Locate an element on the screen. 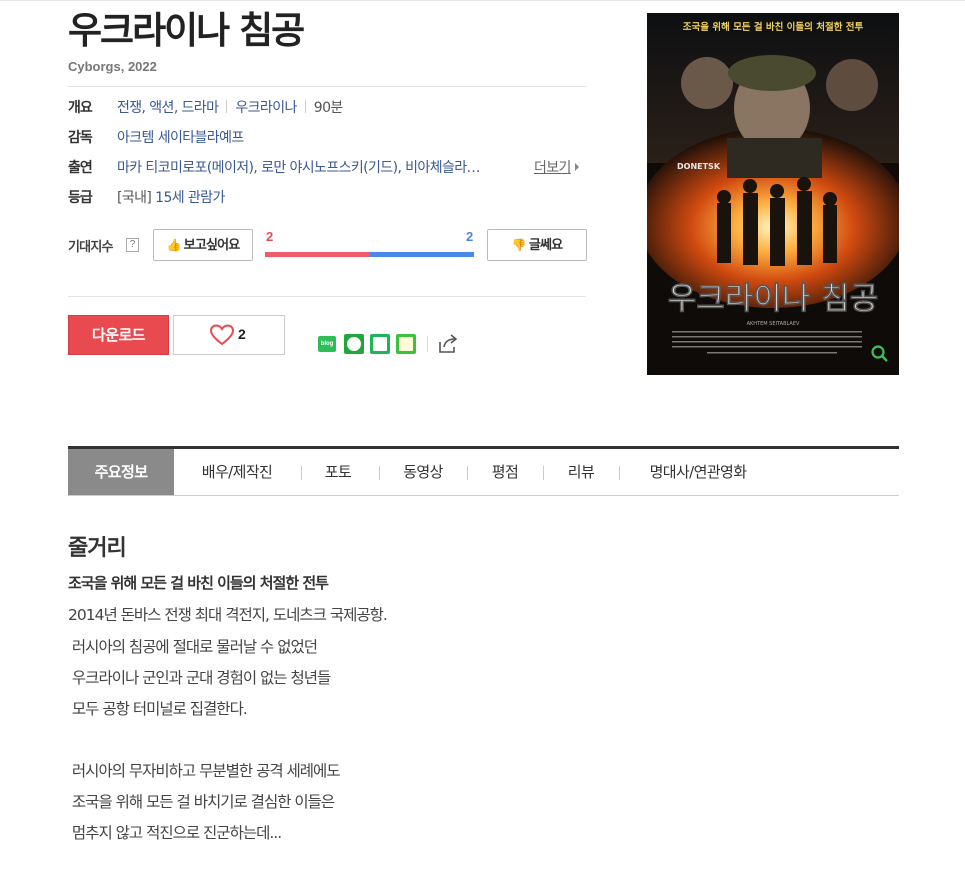 This screenshot has height=869, width=965. director-label: 감독 is located at coordinates (80, 138).